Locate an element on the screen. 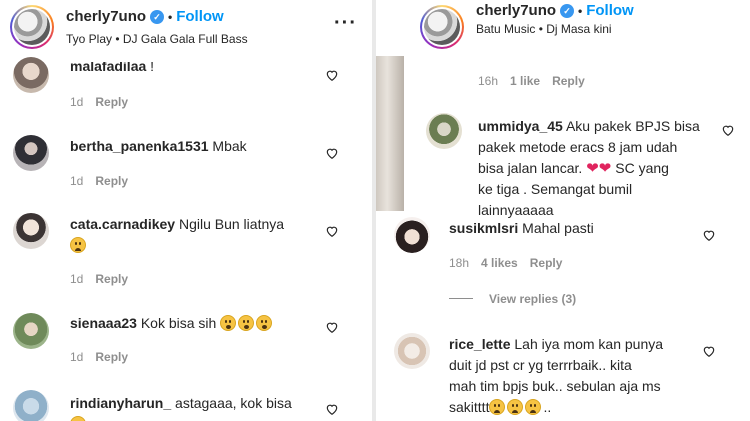 The image size is (750, 421). comment-username: bertha_panenka1531 is located at coordinates (139, 146).